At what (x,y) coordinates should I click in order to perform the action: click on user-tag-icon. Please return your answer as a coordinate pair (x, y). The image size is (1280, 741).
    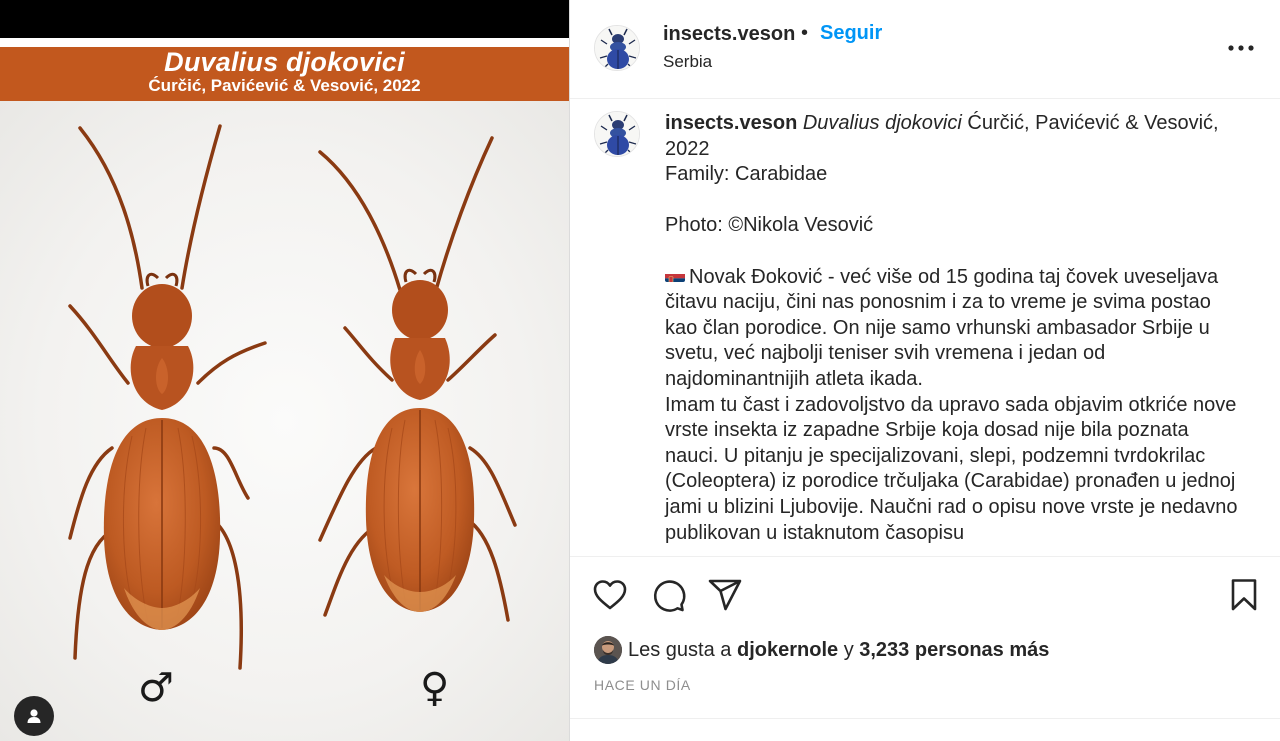
    Looking at the image, I should click on (34, 716).